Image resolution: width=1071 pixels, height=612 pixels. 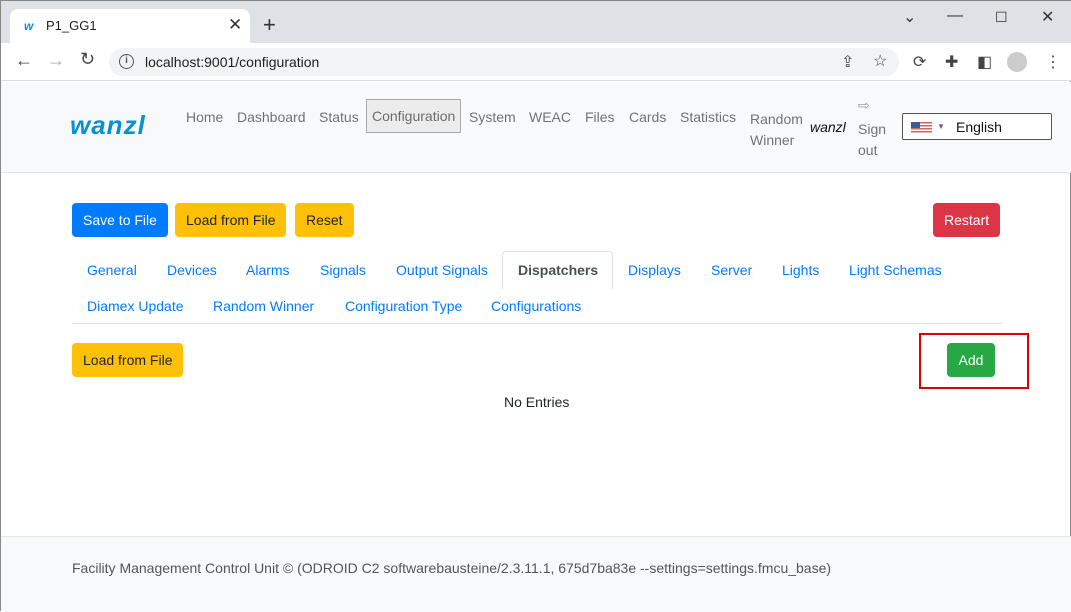 What do you see at coordinates (135, 306) in the screenshot?
I see `tab-diamex-update: Diamex Update` at bounding box center [135, 306].